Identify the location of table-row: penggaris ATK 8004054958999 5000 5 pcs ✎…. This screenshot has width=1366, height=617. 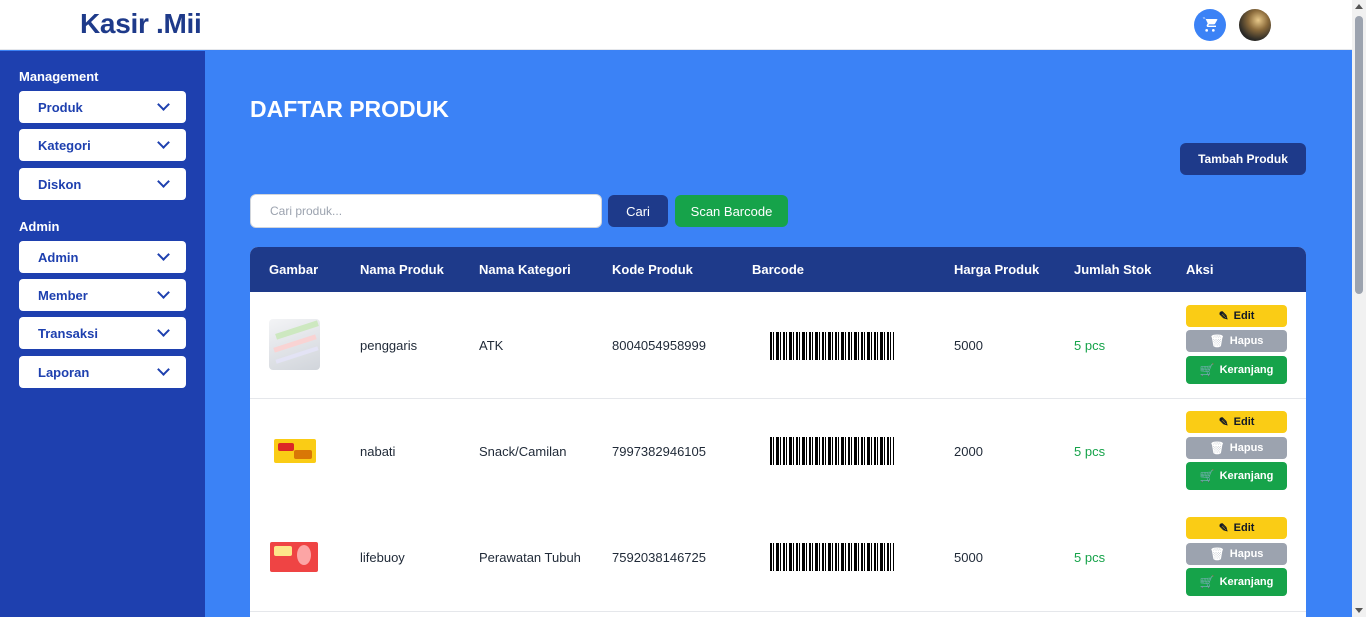
(778, 345).